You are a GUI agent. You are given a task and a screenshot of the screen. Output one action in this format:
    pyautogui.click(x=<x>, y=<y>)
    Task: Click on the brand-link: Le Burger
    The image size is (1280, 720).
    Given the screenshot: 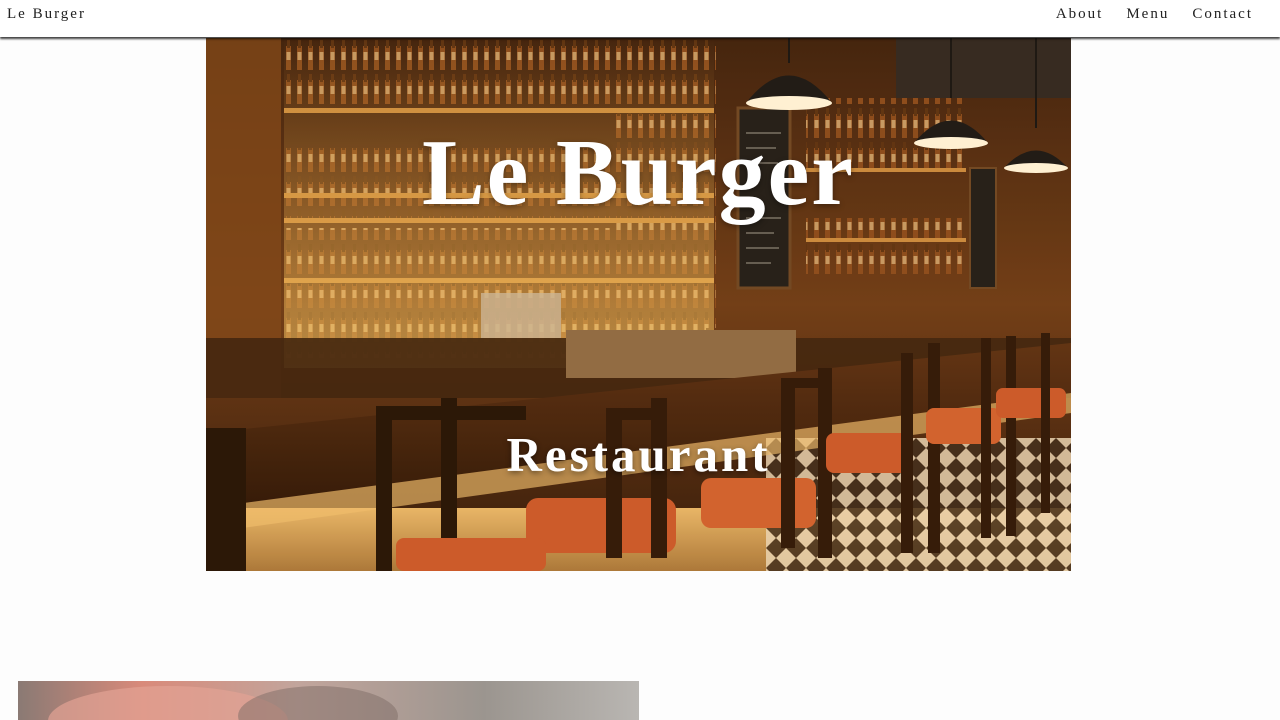 What is the action you would take?
    pyautogui.click(x=46, y=14)
    